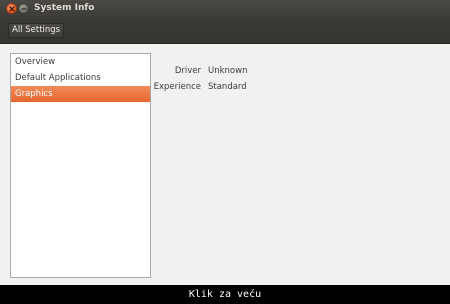  What do you see at coordinates (80, 94) in the screenshot?
I see `sidebar-item-graphics: Graphics` at bounding box center [80, 94].